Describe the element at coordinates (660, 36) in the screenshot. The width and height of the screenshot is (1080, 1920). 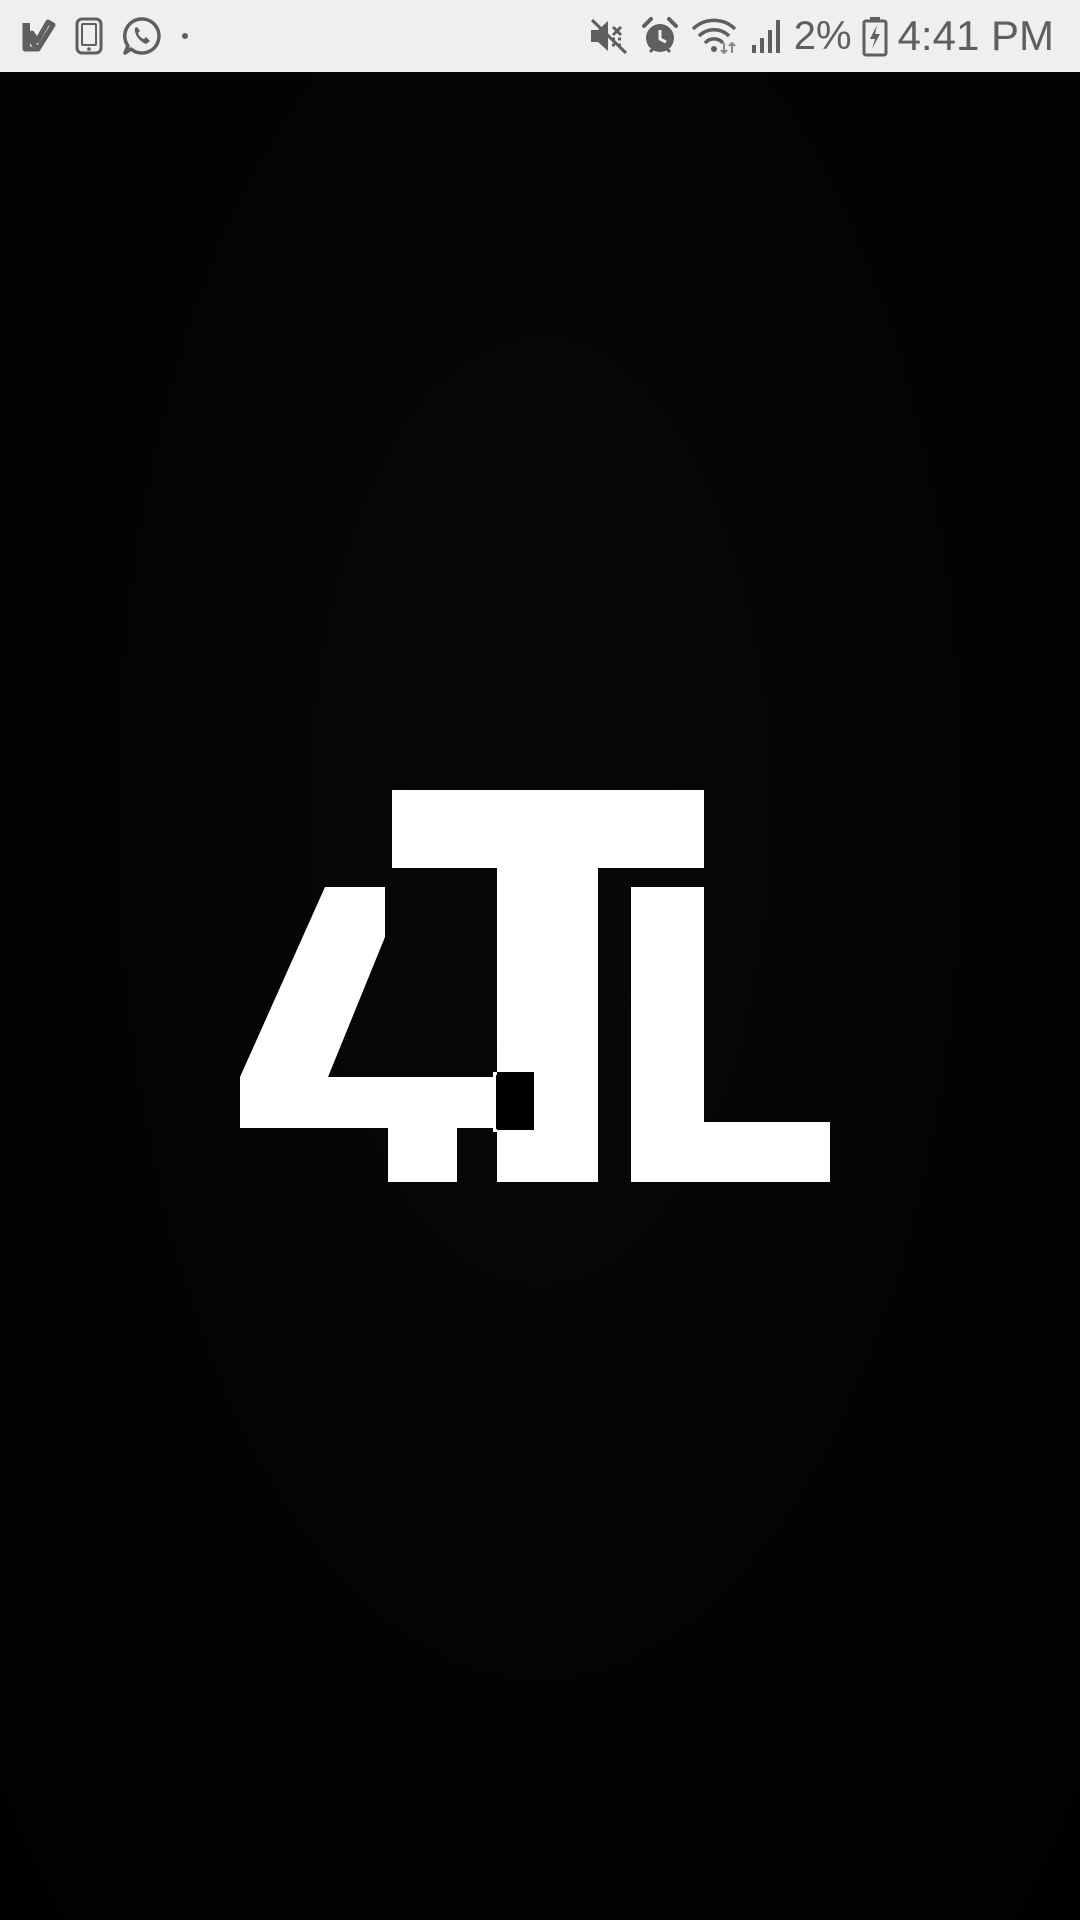
I see `alarm-icon` at that location.